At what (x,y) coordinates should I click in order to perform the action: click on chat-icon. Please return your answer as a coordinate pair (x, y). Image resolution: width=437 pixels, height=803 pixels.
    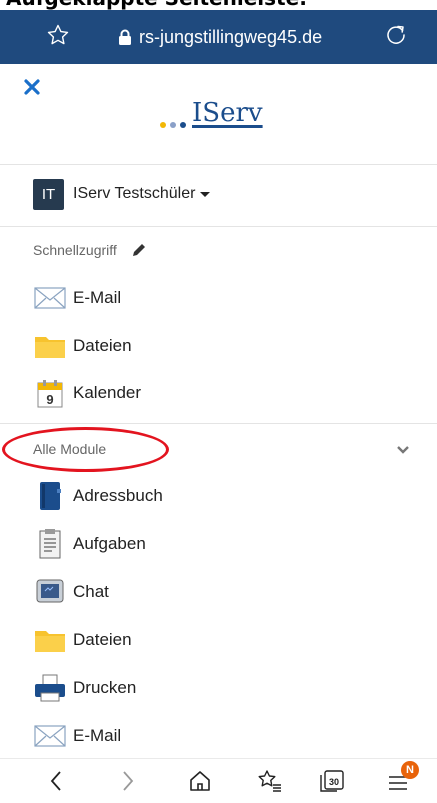
    Looking at the image, I should click on (50, 592).